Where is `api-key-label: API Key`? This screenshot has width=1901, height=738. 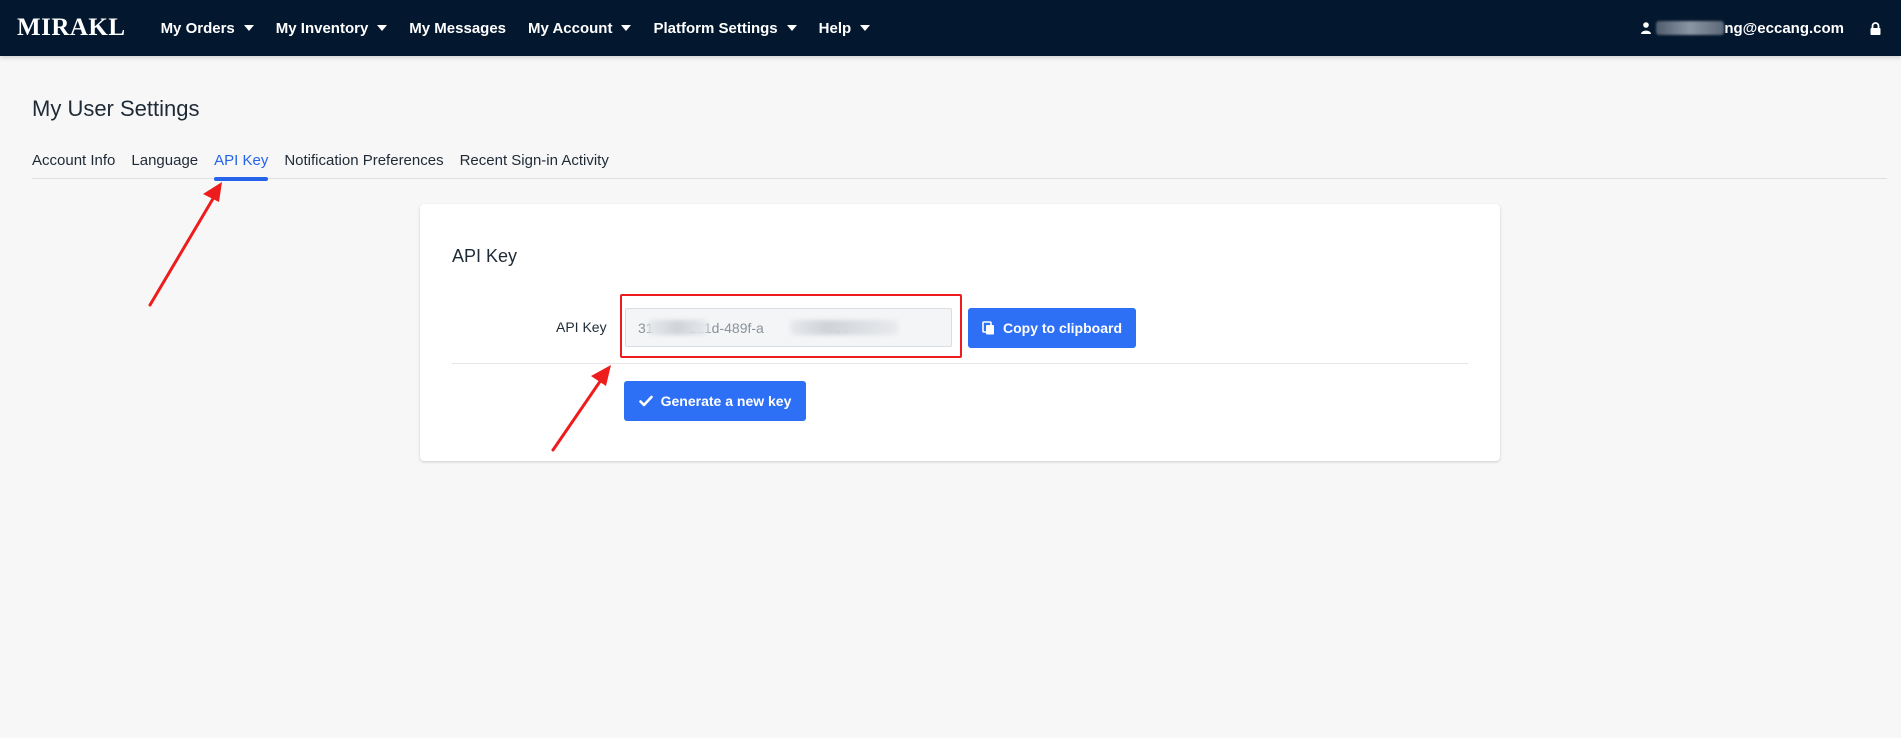 api-key-label: API Key is located at coordinates (581, 327).